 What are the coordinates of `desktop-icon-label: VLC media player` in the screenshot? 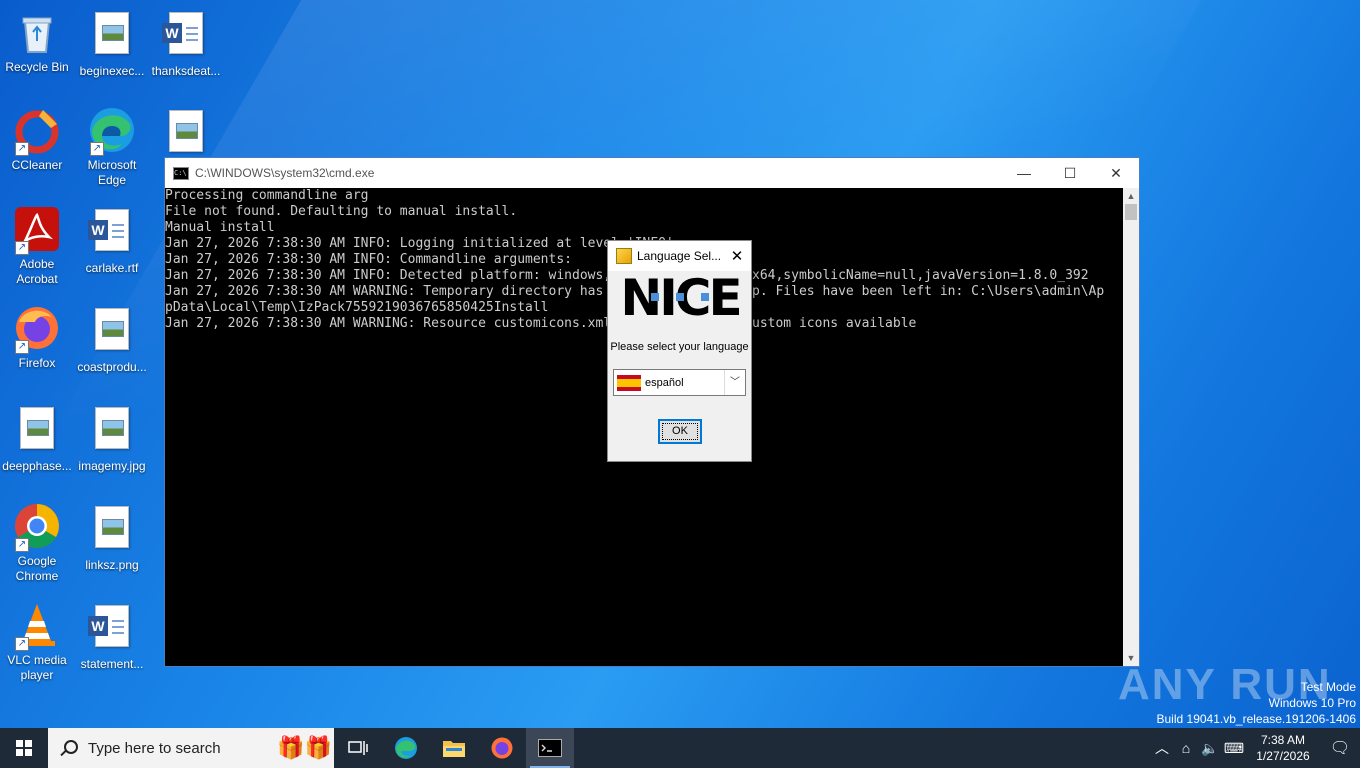 It's located at (37, 667).